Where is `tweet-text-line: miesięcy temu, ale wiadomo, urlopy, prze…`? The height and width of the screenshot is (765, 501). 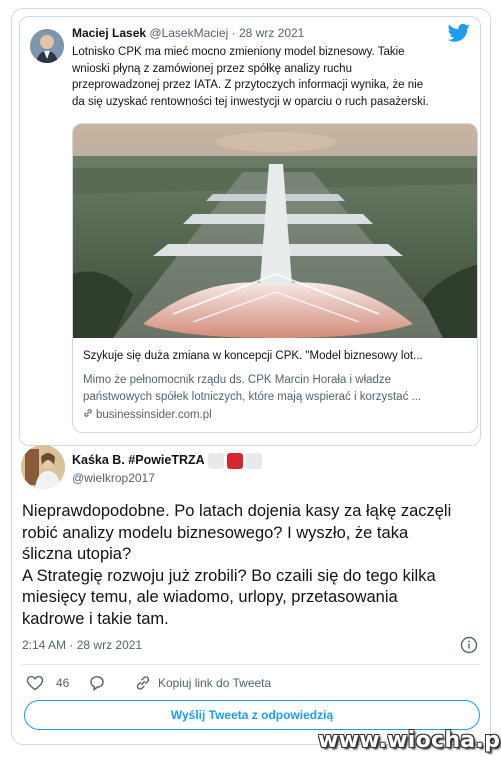
tweet-text-line: miesięcy temu, ale wiadomo, urlopy, prze… is located at coordinates (210, 597).